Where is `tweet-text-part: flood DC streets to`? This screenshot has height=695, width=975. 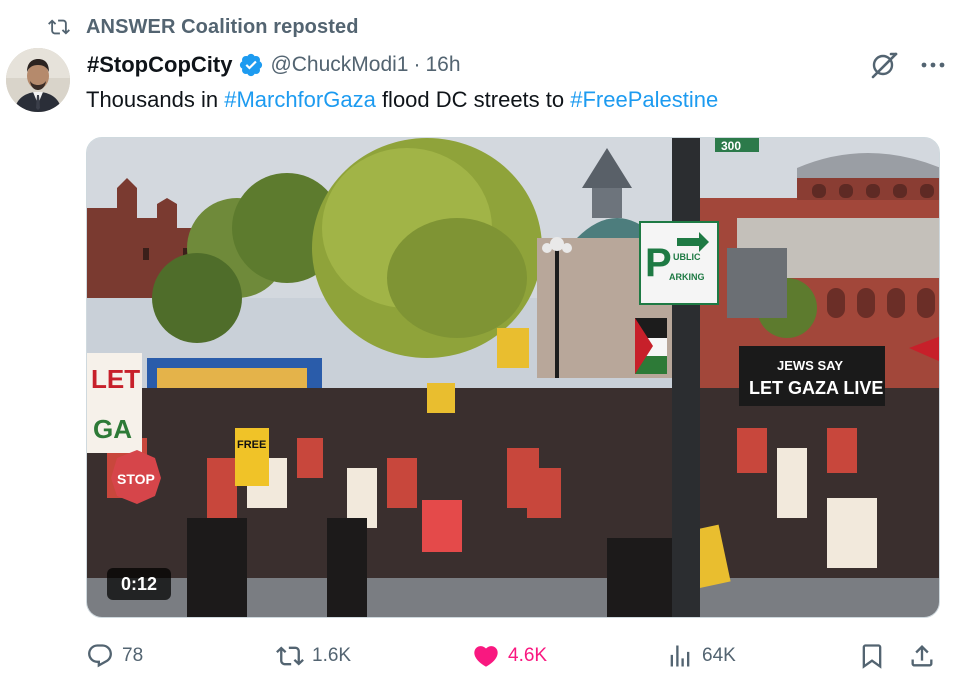
tweet-text-part: flood DC streets to is located at coordinates (473, 99).